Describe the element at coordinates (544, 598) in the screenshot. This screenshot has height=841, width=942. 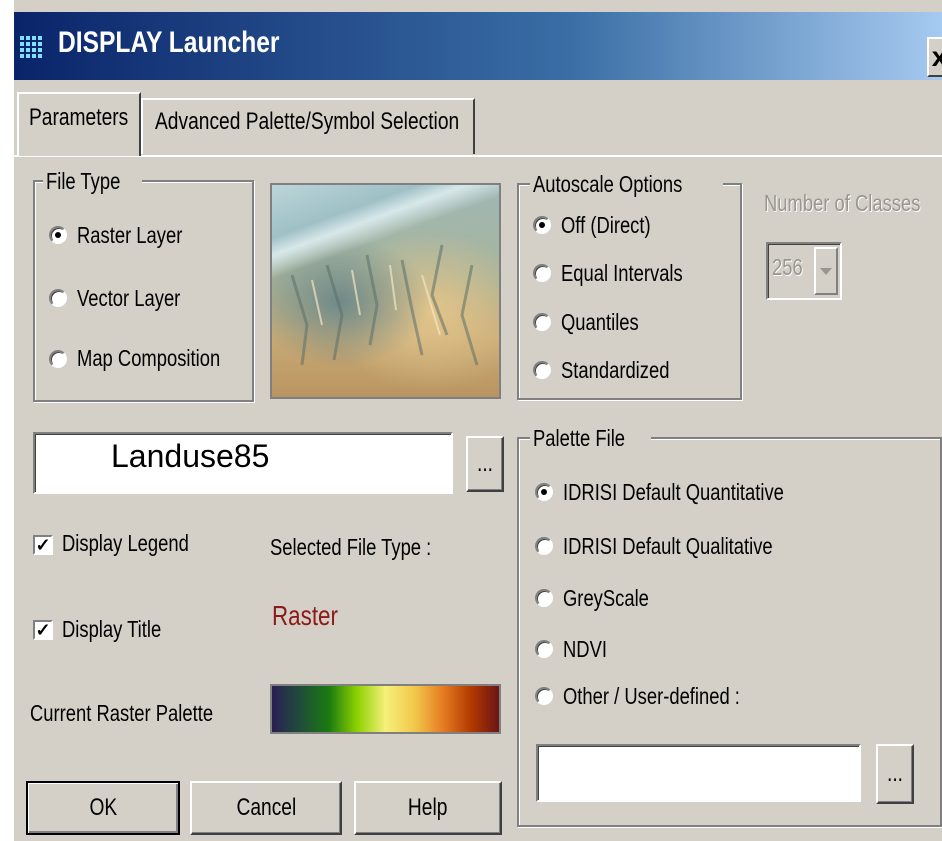
I see `greyscale-radio` at that location.